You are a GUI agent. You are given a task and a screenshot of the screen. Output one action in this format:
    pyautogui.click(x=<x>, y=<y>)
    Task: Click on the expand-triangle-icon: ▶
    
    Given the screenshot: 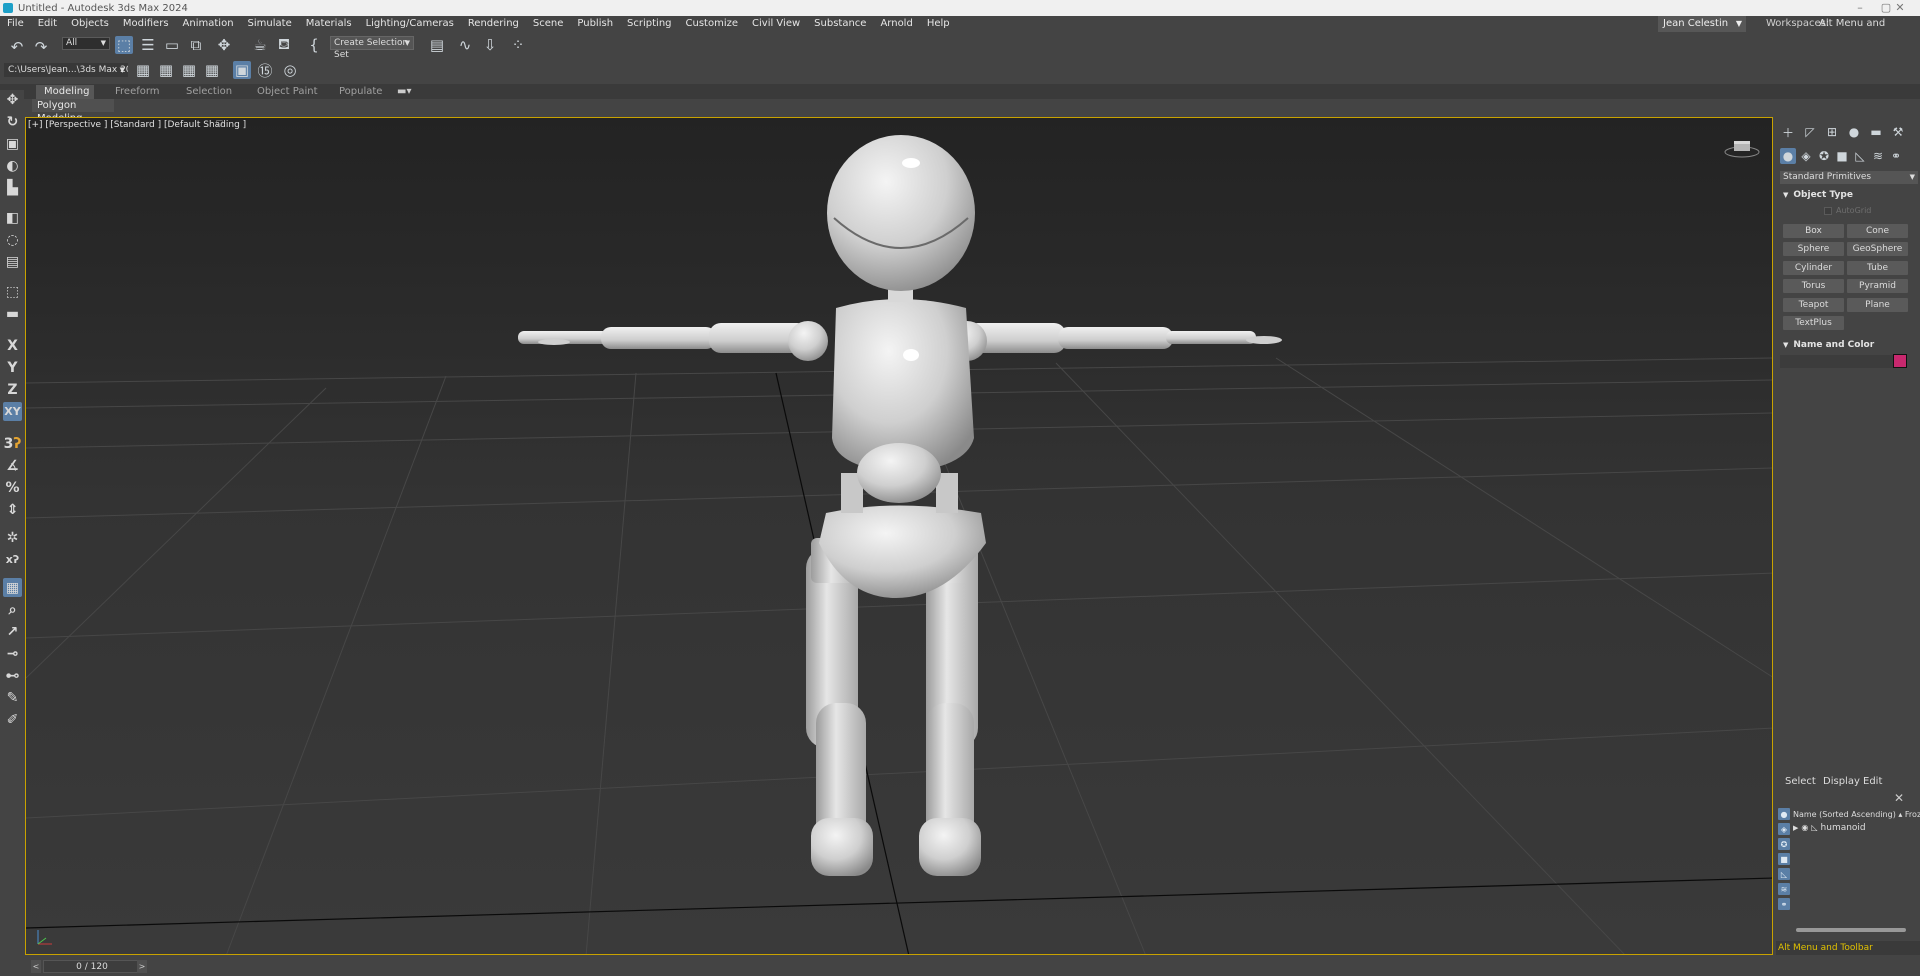 What is the action you would take?
    pyautogui.click(x=1795, y=828)
    